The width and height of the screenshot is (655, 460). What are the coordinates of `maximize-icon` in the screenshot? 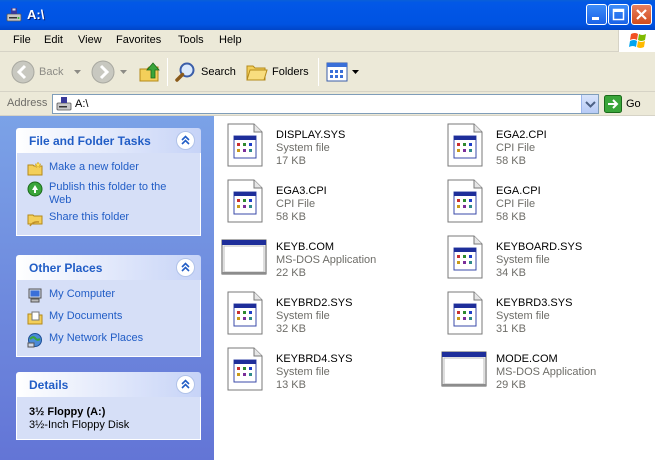 It's located at (618, 14).